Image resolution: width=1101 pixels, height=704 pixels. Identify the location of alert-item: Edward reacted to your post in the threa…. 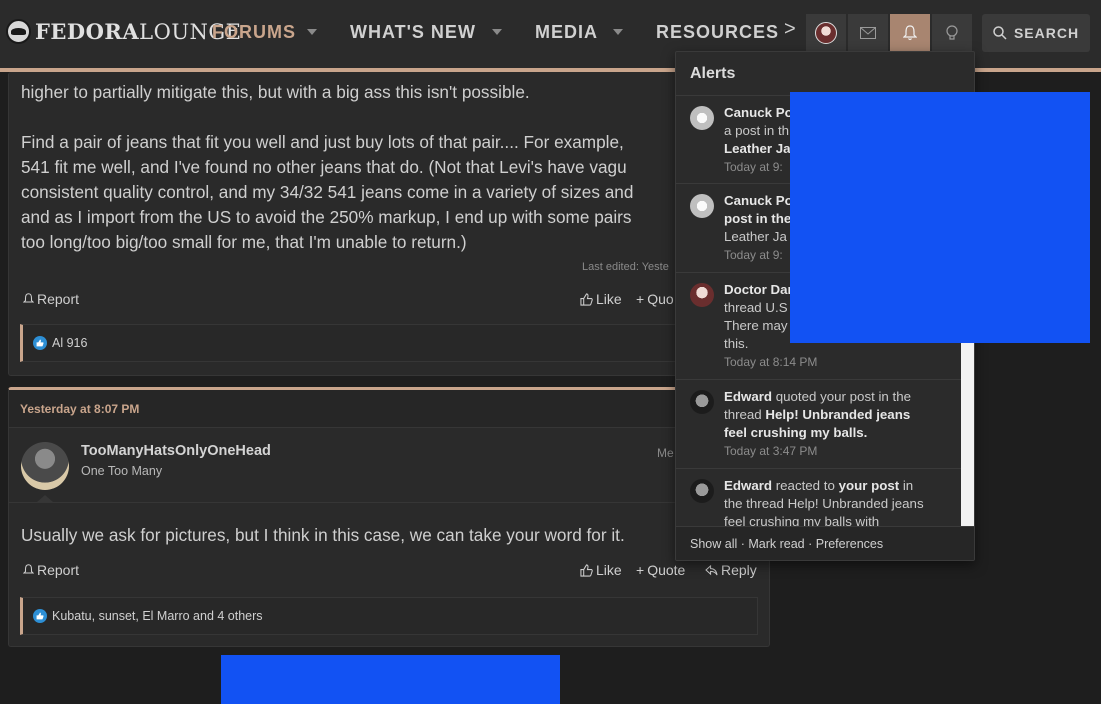
(818, 497).